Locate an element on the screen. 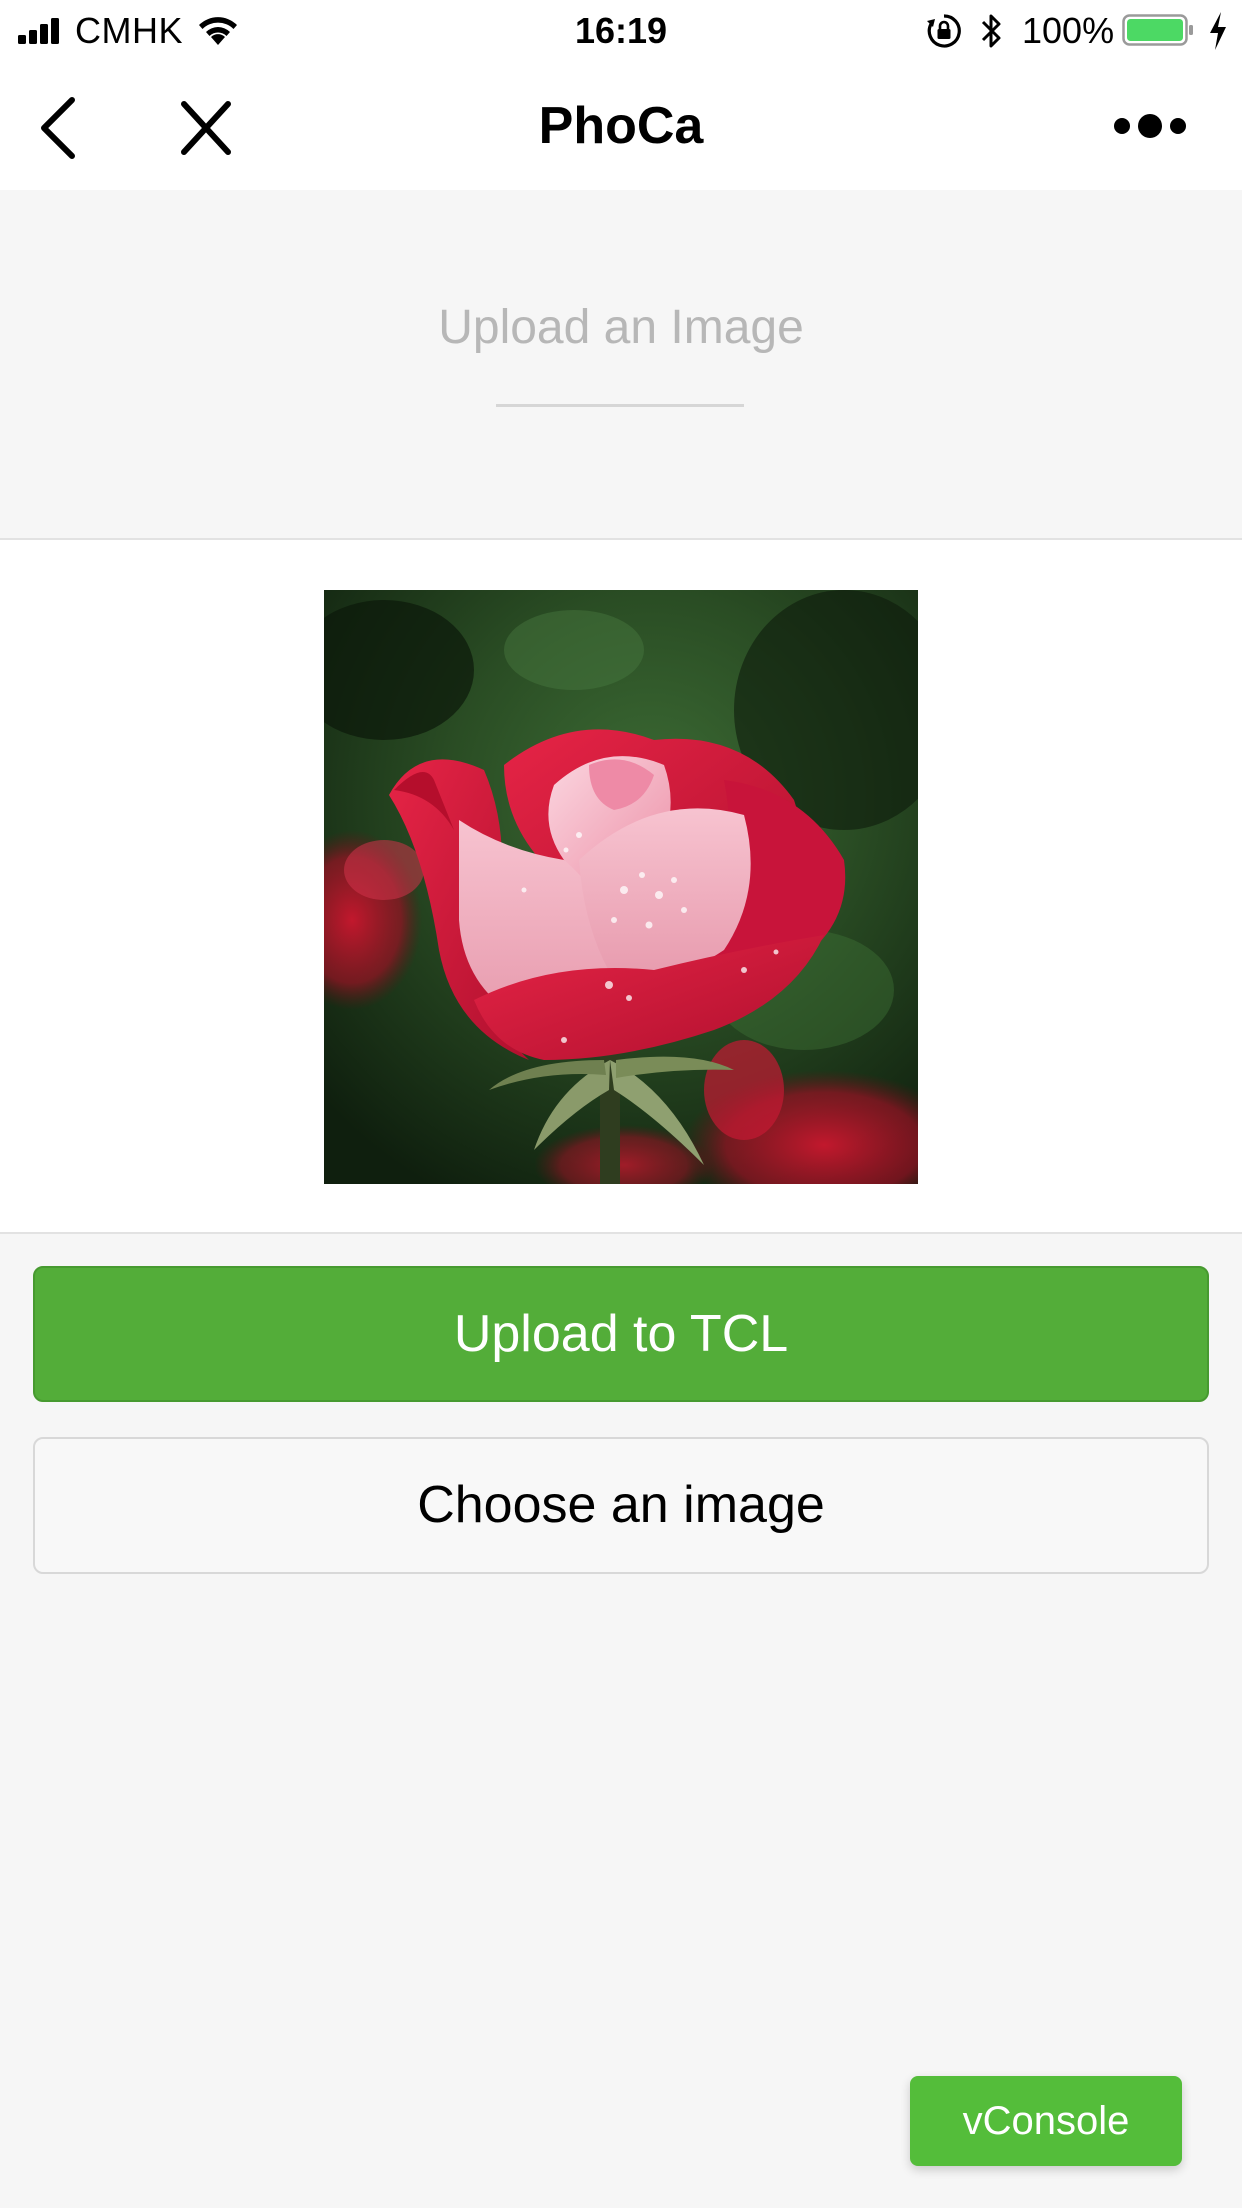 The height and width of the screenshot is (2208, 1242). bluetooth-icon is located at coordinates (991, 31).